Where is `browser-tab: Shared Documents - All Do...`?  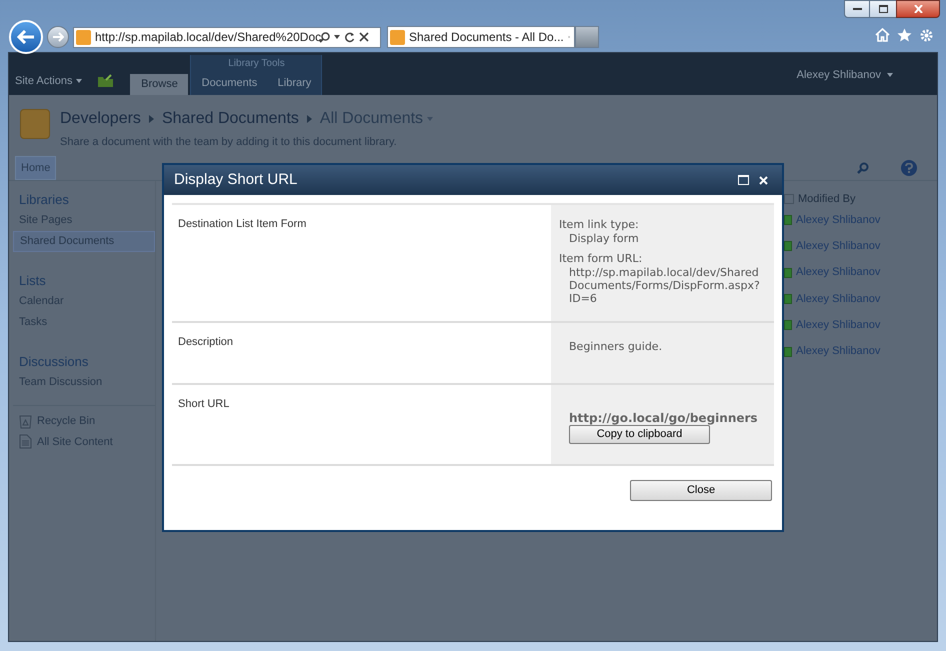 browser-tab: Shared Documents - All Do... is located at coordinates (481, 37).